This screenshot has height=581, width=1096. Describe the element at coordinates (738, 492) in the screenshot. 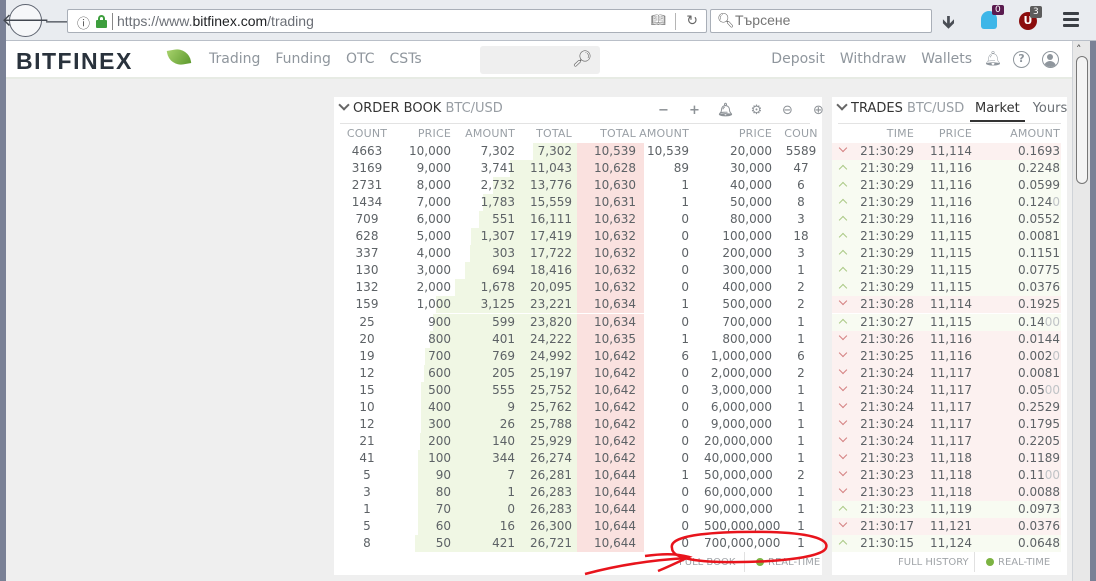

I see `ask-price: 60,000,000` at that location.